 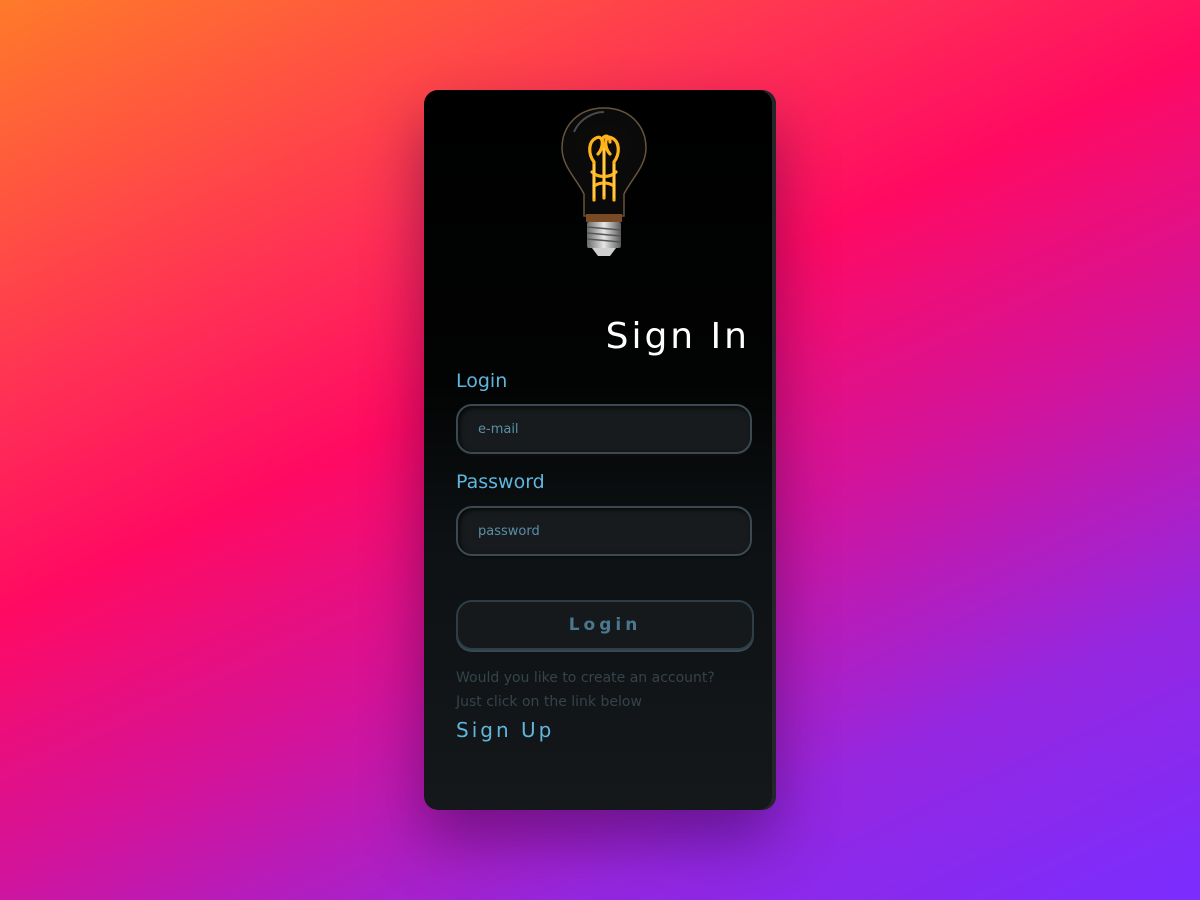 I want to click on login-label: Login, so click(x=482, y=381).